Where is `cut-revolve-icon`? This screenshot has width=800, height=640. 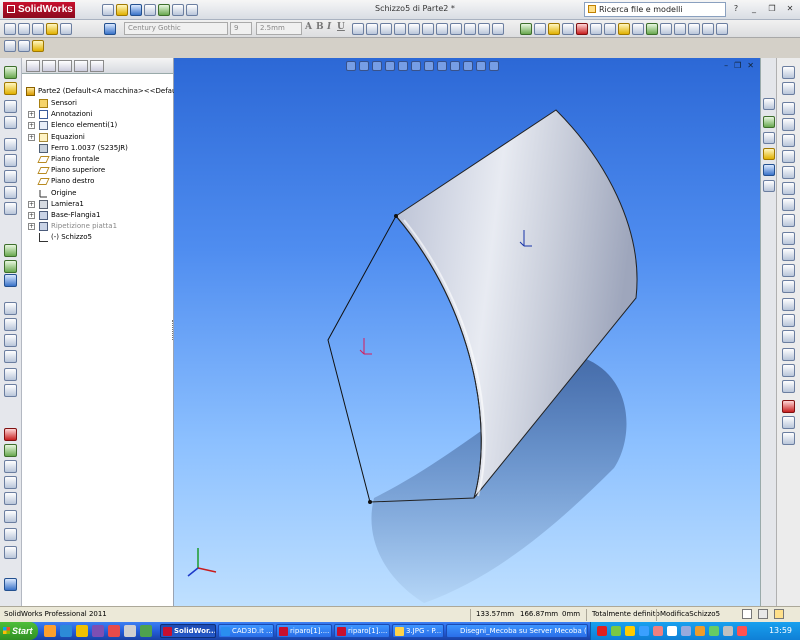
cut-revolve-icon is located at coordinates (10, 160).